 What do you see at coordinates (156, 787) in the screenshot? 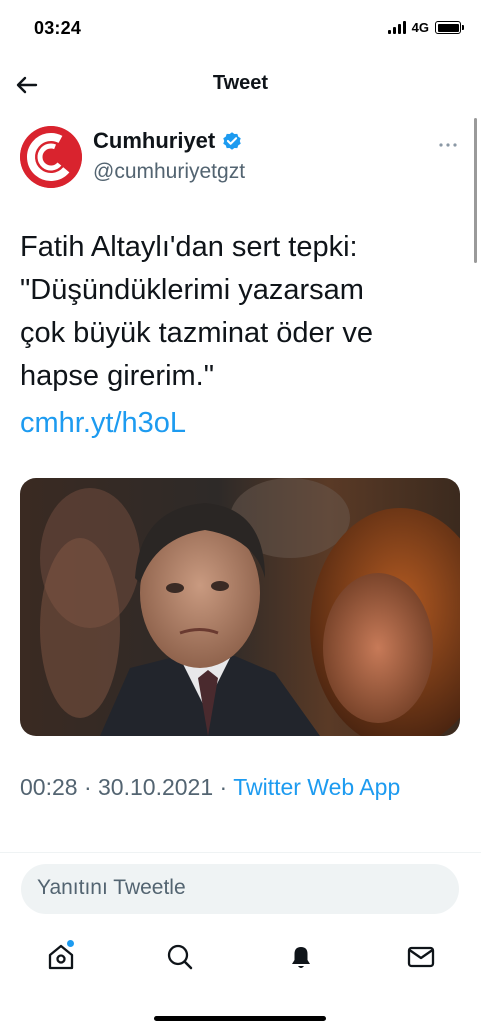
I see `tweet-date: 30.10.2021` at bounding box center [156, 787].